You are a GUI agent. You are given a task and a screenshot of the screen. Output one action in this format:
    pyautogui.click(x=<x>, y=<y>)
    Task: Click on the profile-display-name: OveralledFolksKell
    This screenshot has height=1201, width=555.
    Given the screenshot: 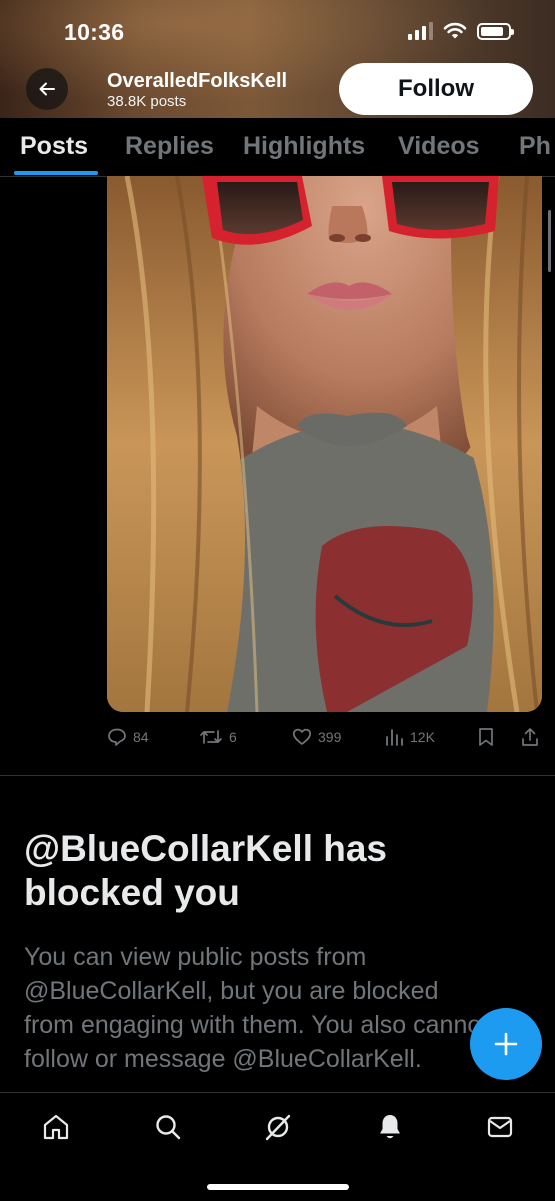 What is the action you would take?
    pyautogui.click(x=197, y=81)
    